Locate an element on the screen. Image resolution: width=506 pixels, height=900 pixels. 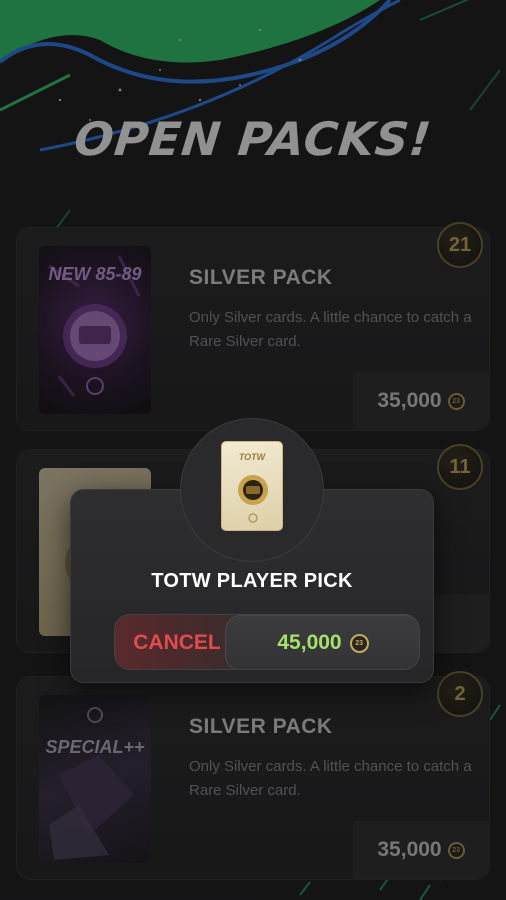
dialog-pack-image: TOTW is located at coordinates (252, 486).